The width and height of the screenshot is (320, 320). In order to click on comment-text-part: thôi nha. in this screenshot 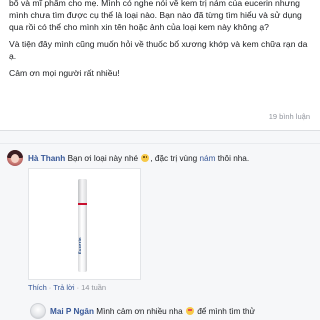, I will do `click(233, 158)`.